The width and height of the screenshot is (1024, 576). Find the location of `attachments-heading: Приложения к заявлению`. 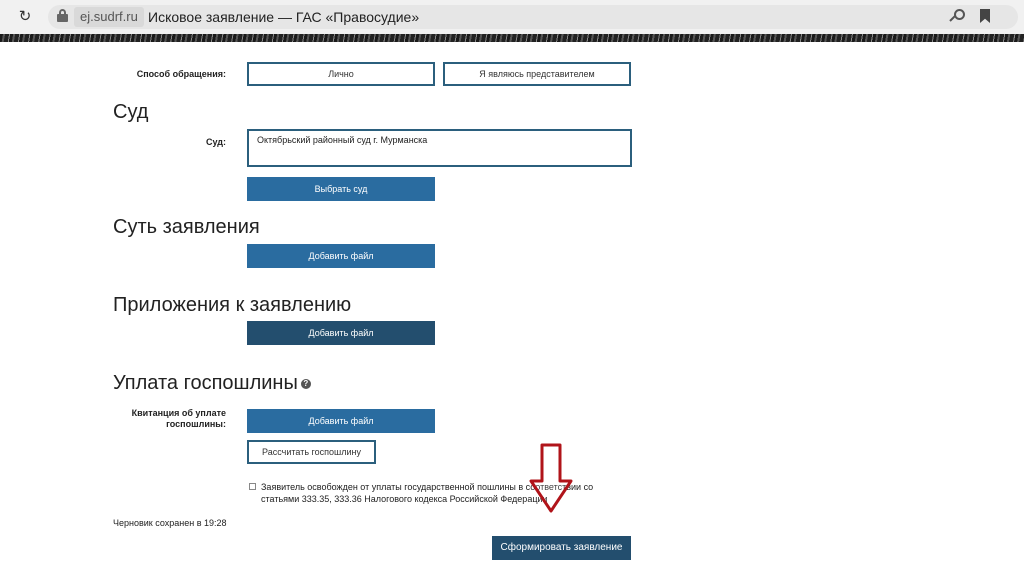

attachments-heading: Приложения к заявлению is located at coordinates (232, 305).